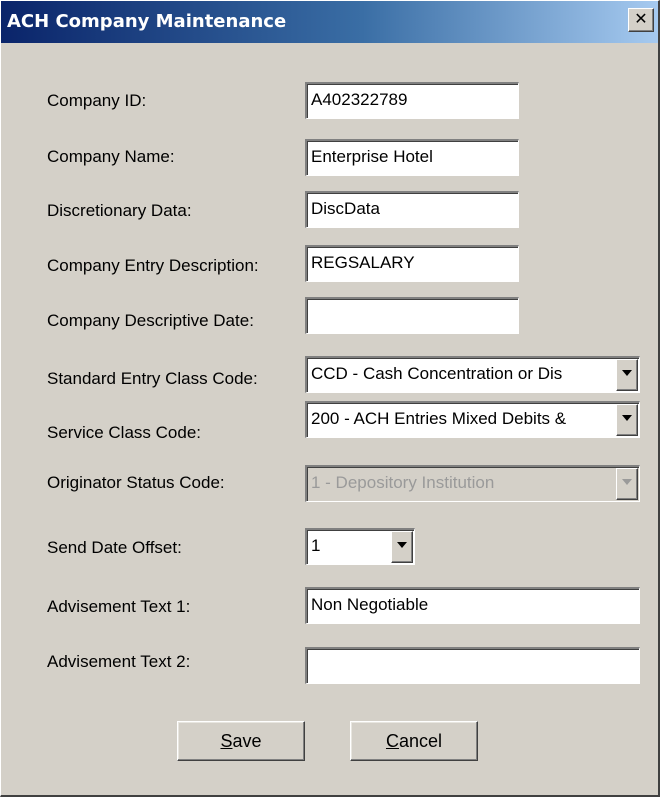  I want to click on service-class-code-value: 200 - ACH Entries Mixed Debits &, so click(439, 418).